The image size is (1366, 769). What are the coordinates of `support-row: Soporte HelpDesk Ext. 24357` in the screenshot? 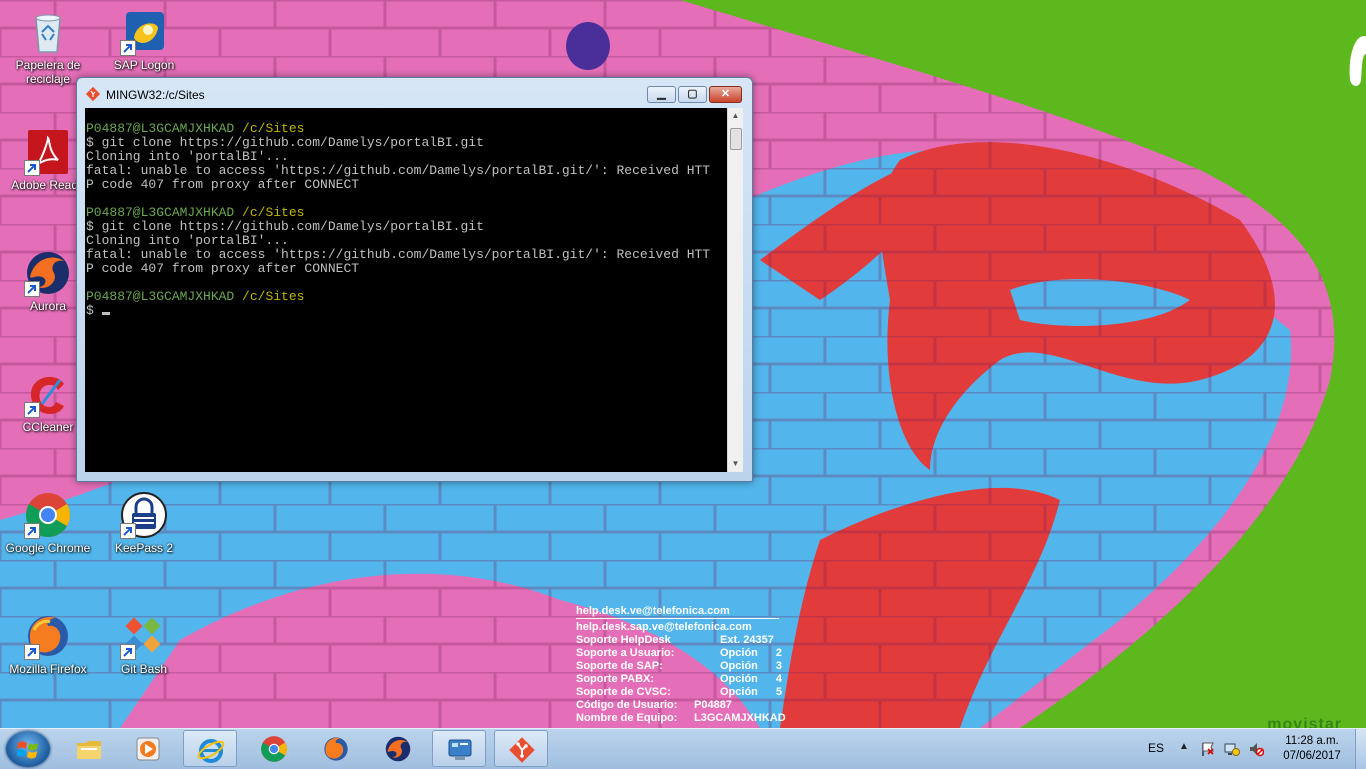 It's located at (675, 640).